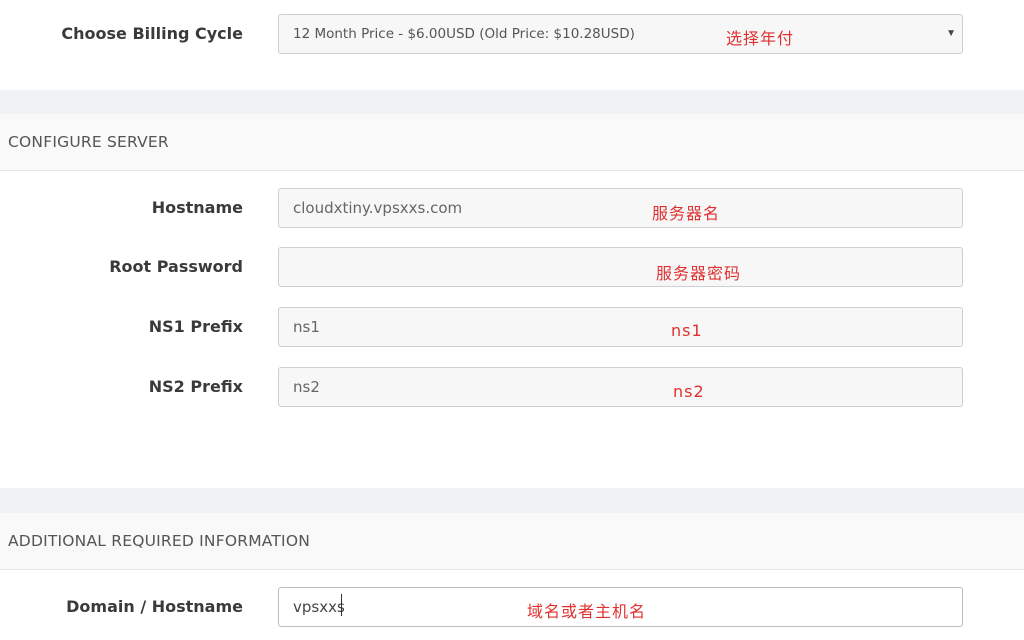 The height and width of the screenshot is (640, 1024). What do you see at coordinates (620, 387) in the screenshot?
I see `ns2-field: ns2` at bounding box center [620, 387].